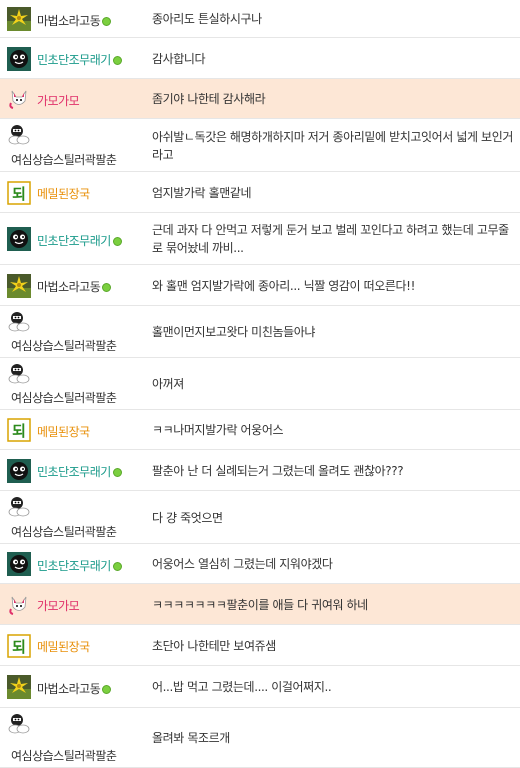  I want to click on comment-text: 아쉬발ㄴ독갓은 해명하개하지마 저거 종아리밑에 받치고잇어서 넓게 보인거라고, so click(332, 146).